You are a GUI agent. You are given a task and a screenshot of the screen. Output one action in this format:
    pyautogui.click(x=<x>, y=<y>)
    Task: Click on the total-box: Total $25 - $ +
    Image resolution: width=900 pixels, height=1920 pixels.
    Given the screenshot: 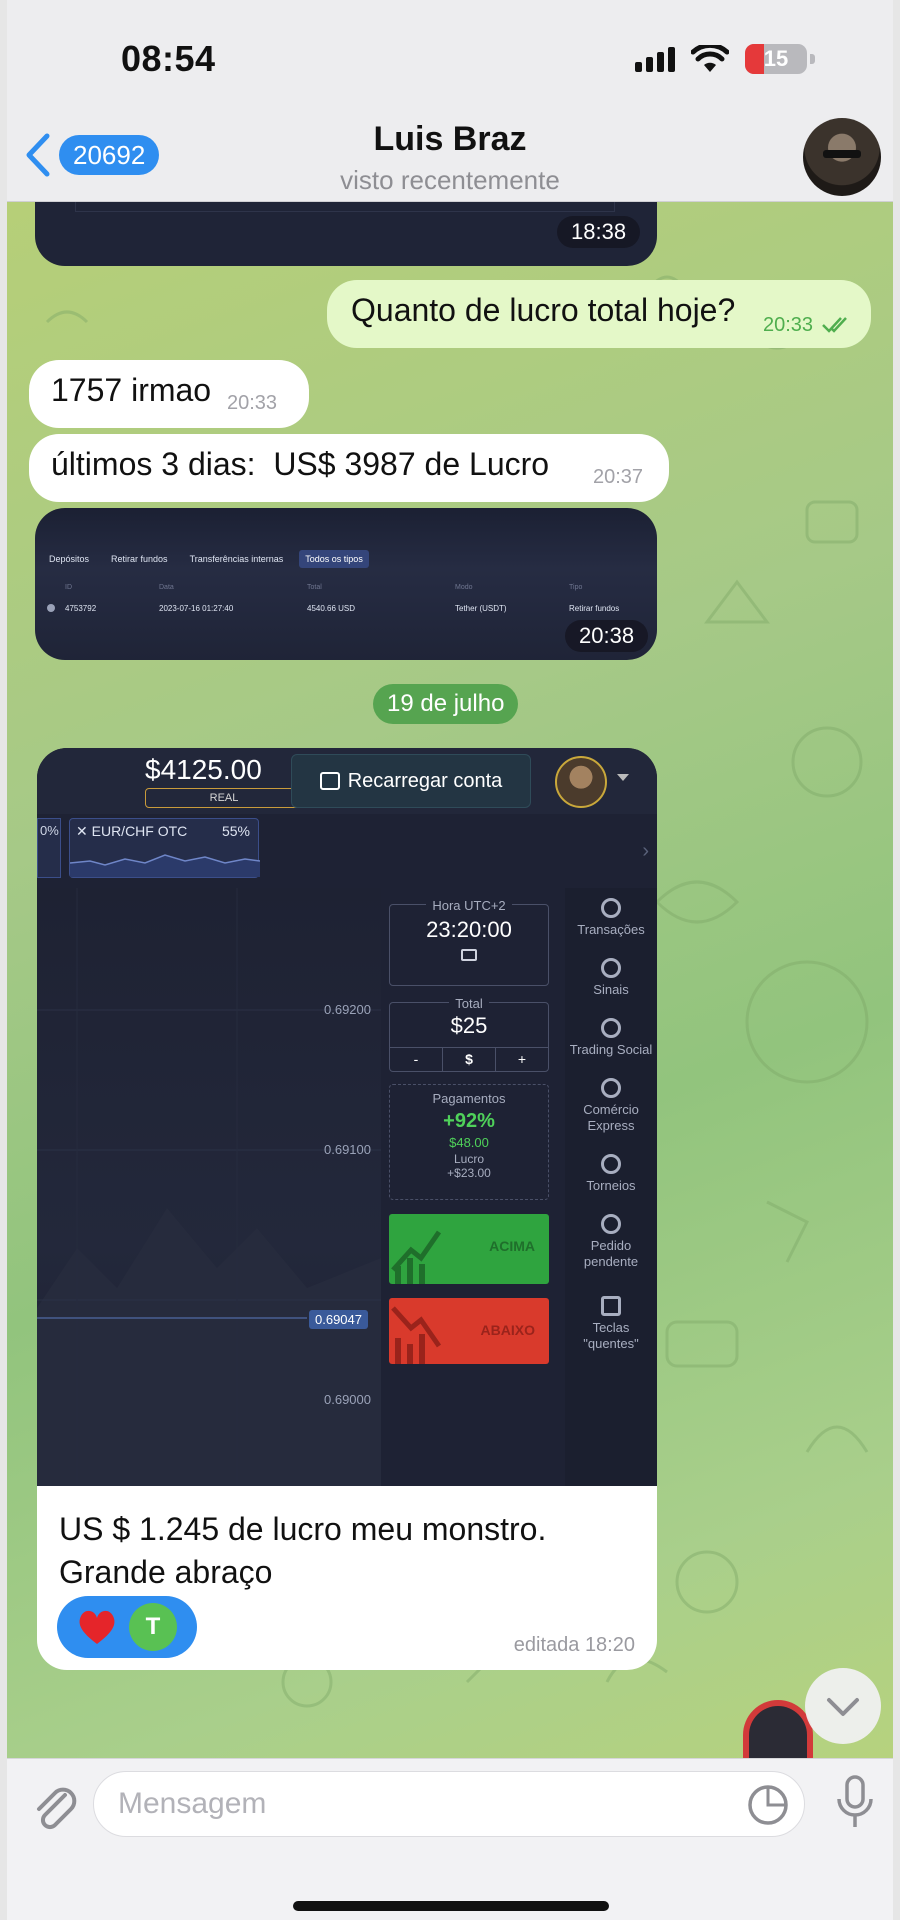 What is the action you would take?
    pyautogui.click(x=469, y=1034)
    